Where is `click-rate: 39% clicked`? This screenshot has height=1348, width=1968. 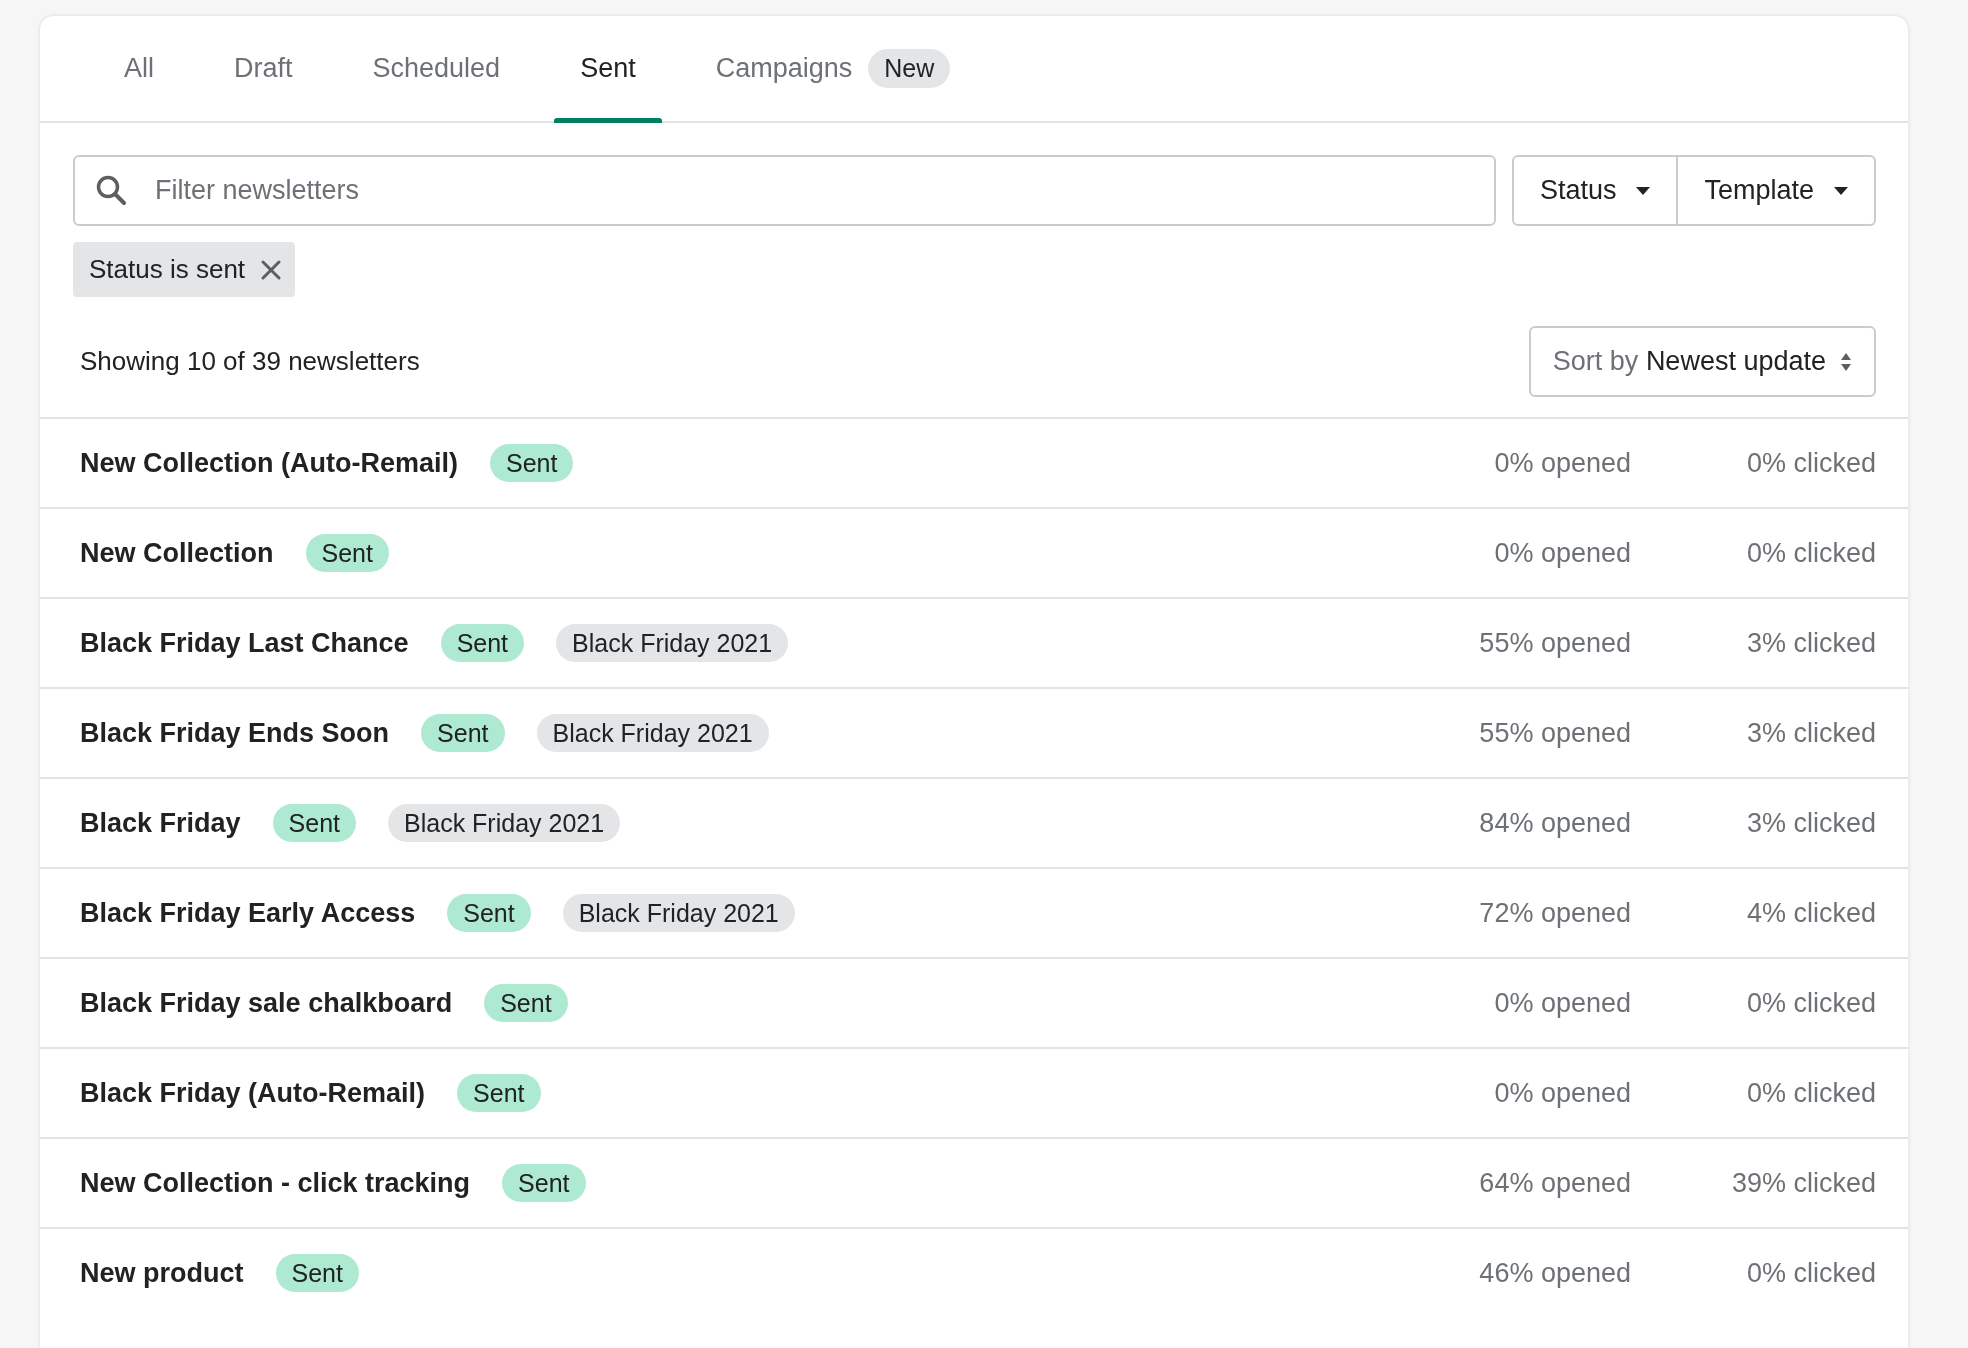 click-rate: 39% clicked is located at coordinates (1803, 1183).